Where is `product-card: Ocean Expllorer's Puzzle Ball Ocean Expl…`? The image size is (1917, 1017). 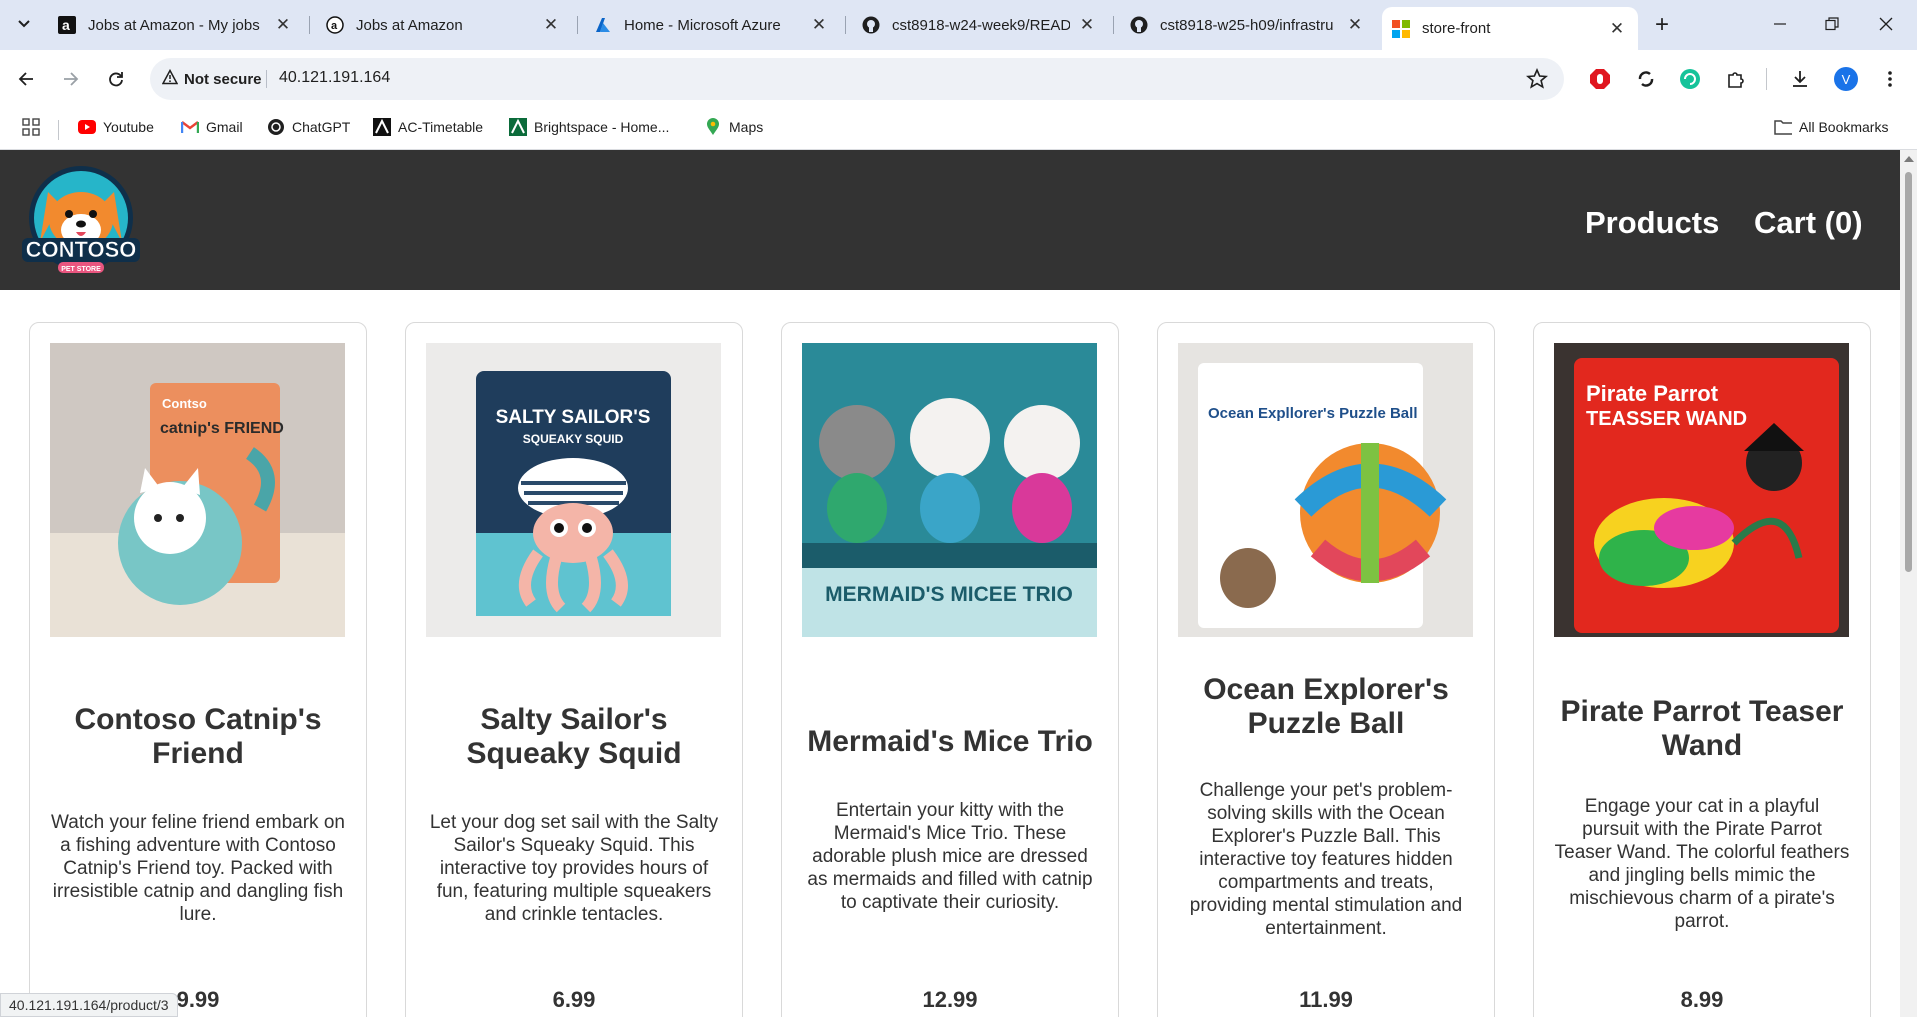
product-card: Ocean Expllorer's Puzzle Ball Ocean Expl… is located at coordinates (1326, 669).